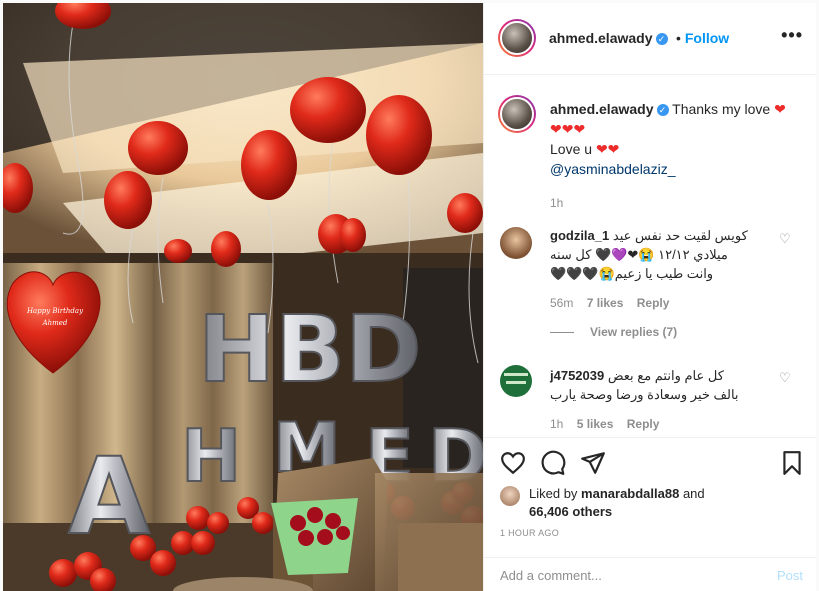  I want to click on comment-time: 56m, so click(561, 303).